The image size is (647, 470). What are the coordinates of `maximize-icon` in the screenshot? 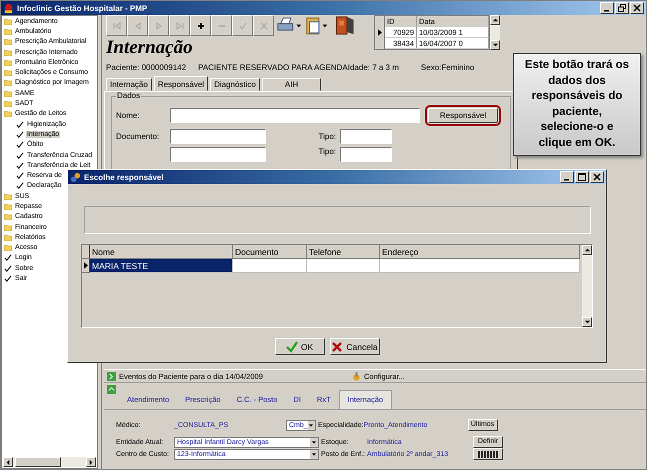 It's located at (582, 177).